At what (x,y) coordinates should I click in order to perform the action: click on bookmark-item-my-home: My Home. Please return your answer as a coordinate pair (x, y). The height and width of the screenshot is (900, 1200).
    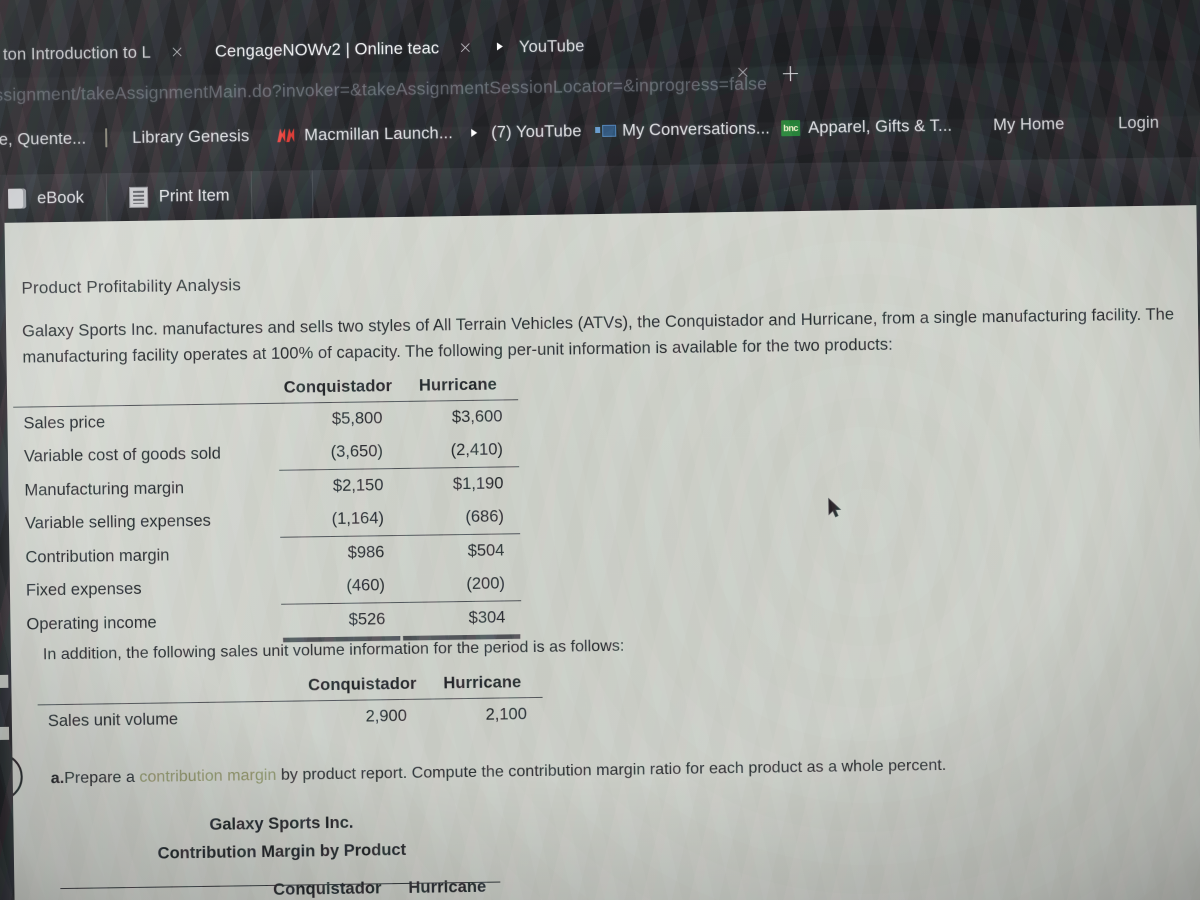
    Looking at the image, I should click on (1015, 124).